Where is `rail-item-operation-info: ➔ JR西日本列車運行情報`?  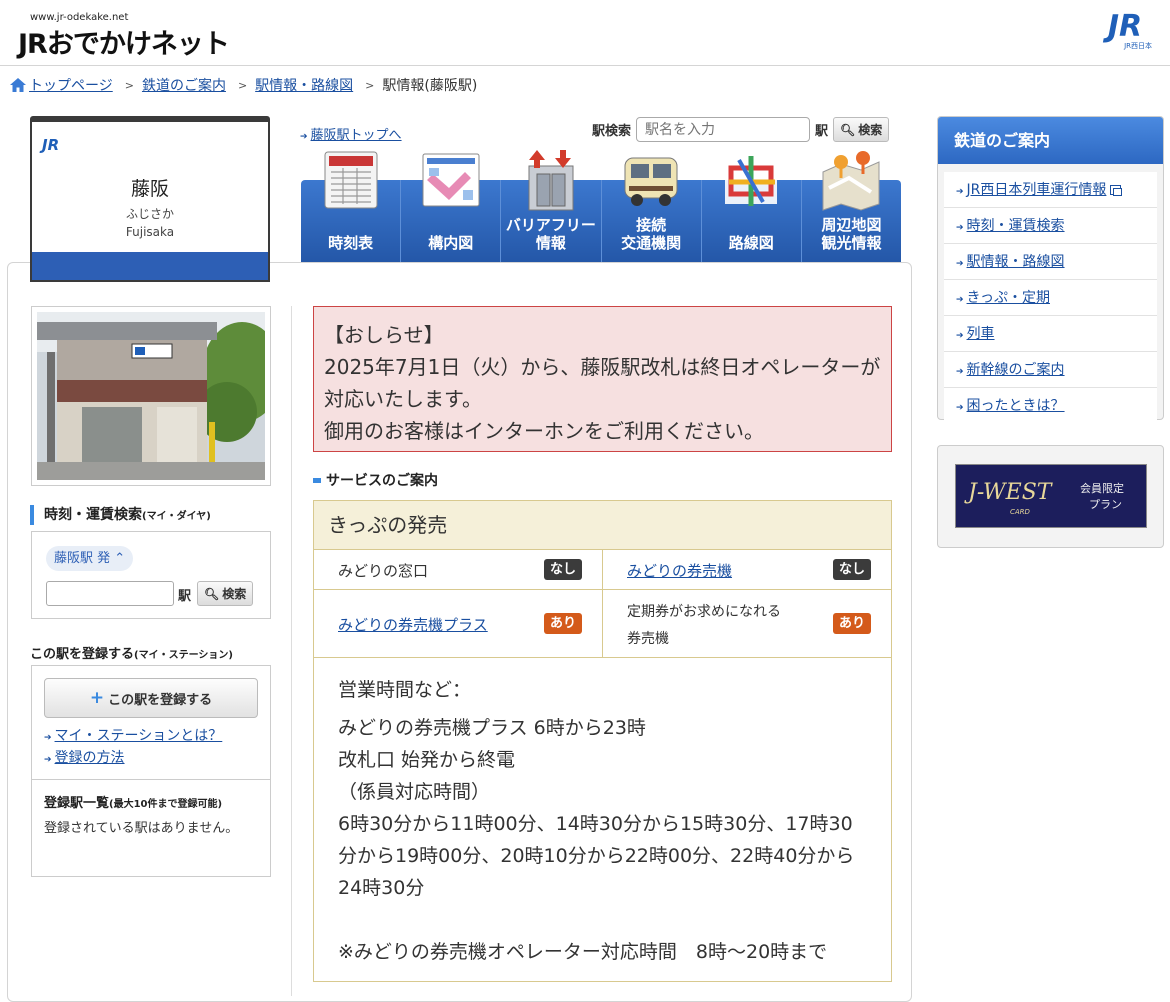
rail-item-operation-info: ➔ JR西日本列車運行情報 is located at coordinates (1050, 190).